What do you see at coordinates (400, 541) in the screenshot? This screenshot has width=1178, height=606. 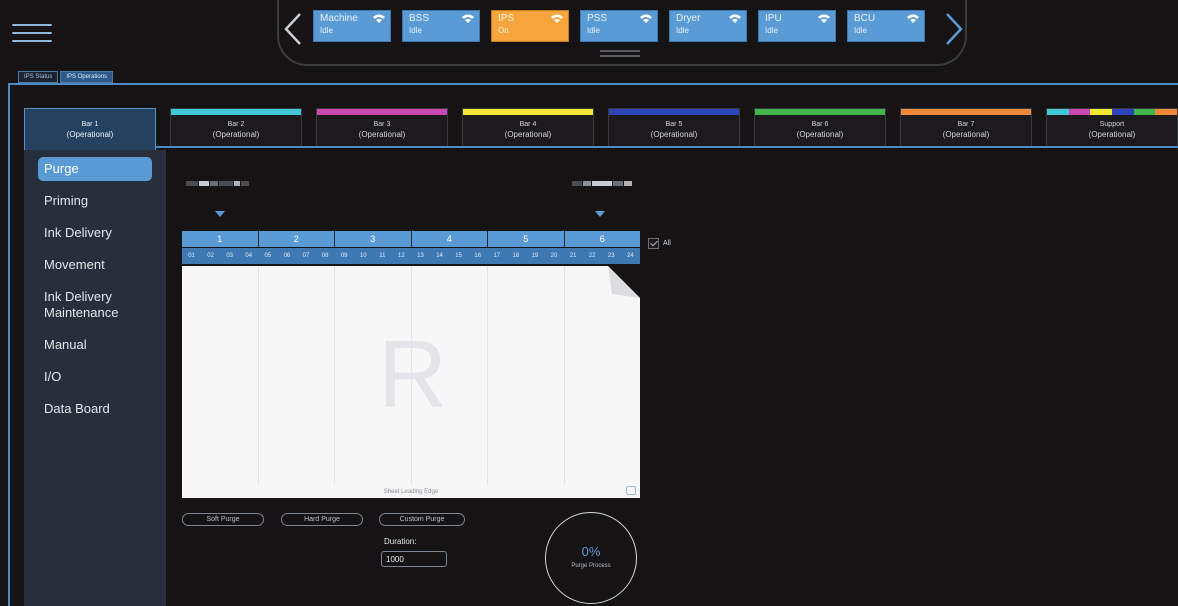 I see `duration-label: Duration:` at bounding box center [400, 541].